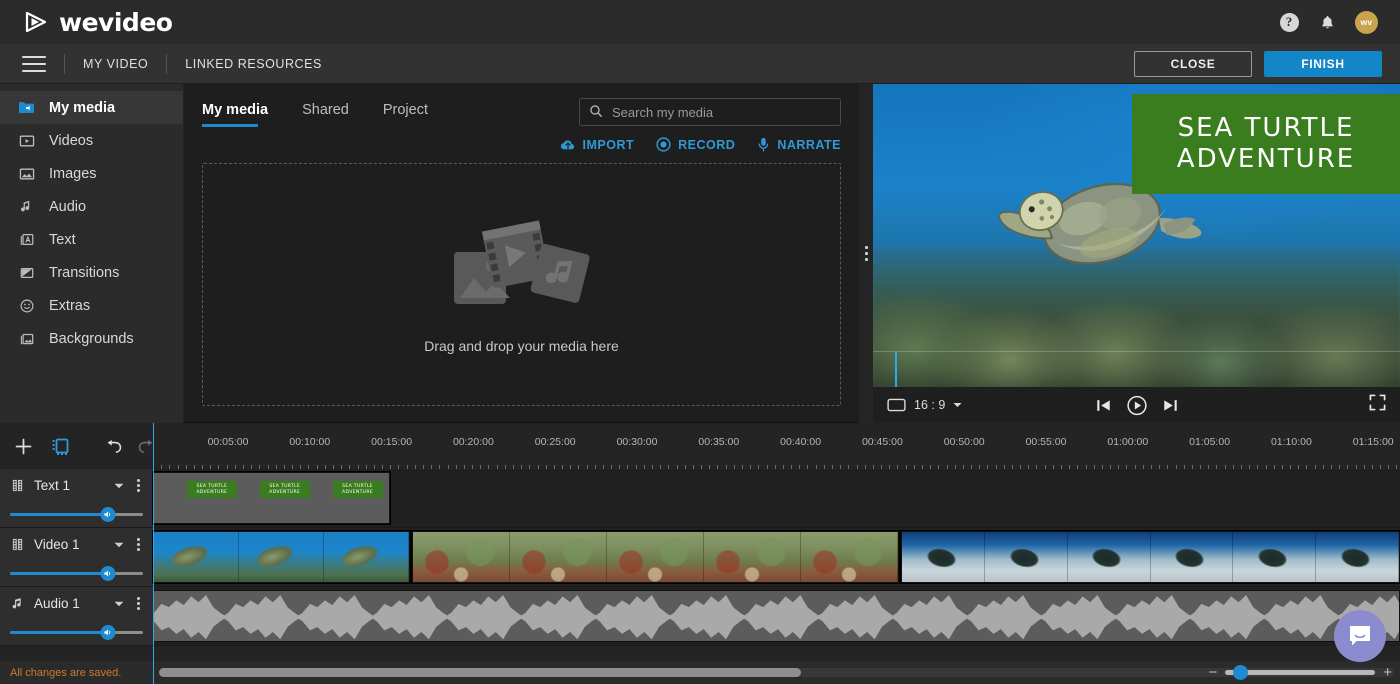  Describe the element at coordinates (91, 107) in the screenshot. I see `sidebar-item-my-media: My media` at that location.